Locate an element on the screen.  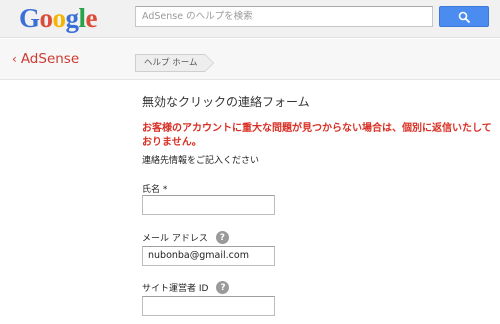
publisher-id-label: サイト運営者 ID ? is located at coordinates (186, 287).